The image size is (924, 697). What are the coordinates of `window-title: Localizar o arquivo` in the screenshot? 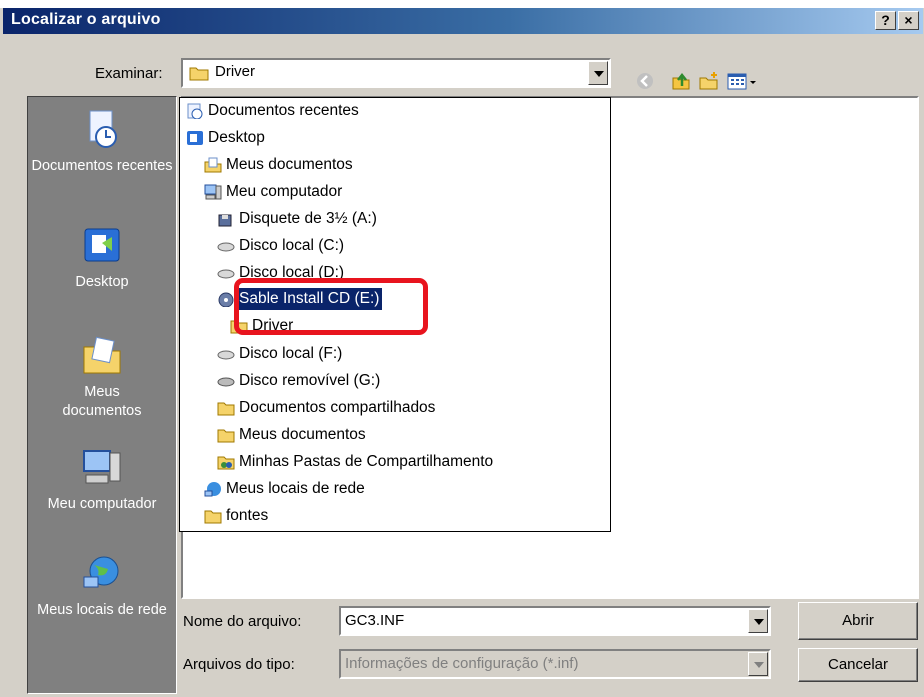 It's located at (86, 19).